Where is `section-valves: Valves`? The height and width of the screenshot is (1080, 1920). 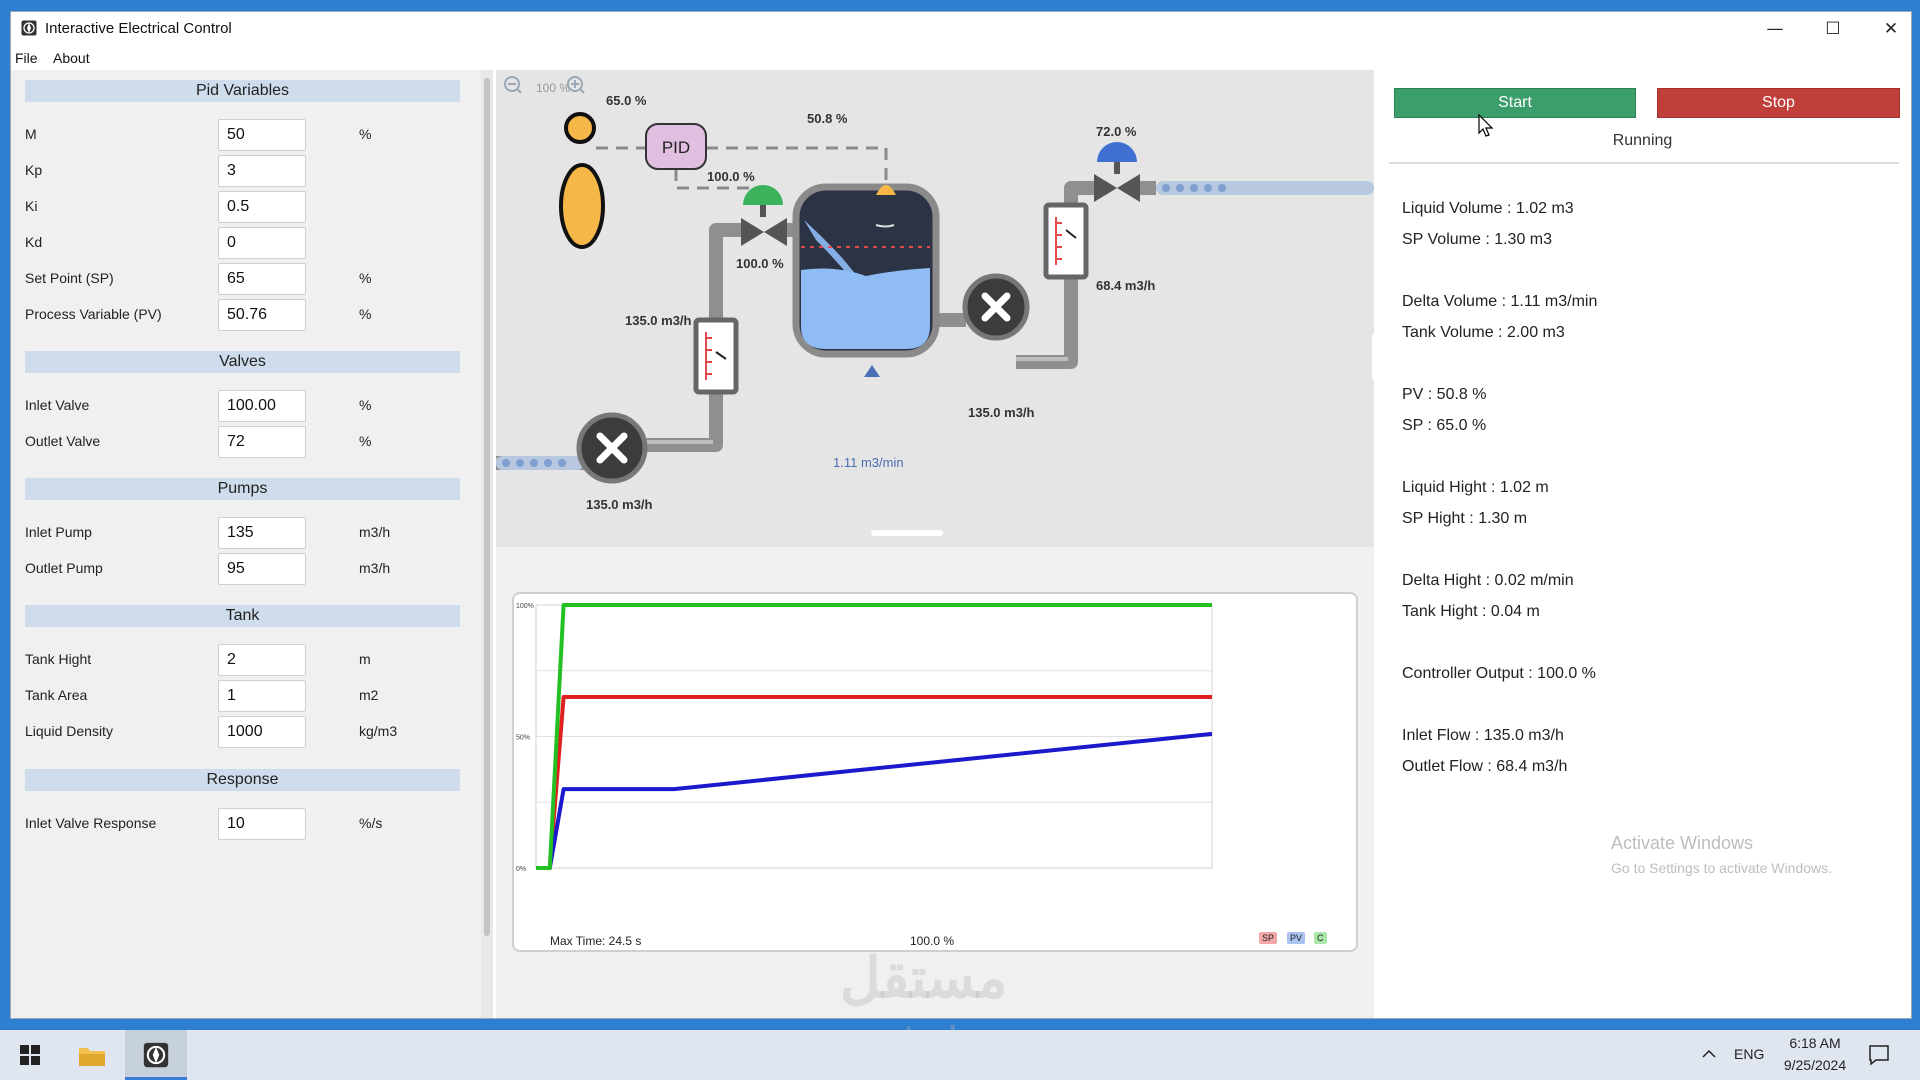
section-valves: Valves is located at coordinates (242, 362).